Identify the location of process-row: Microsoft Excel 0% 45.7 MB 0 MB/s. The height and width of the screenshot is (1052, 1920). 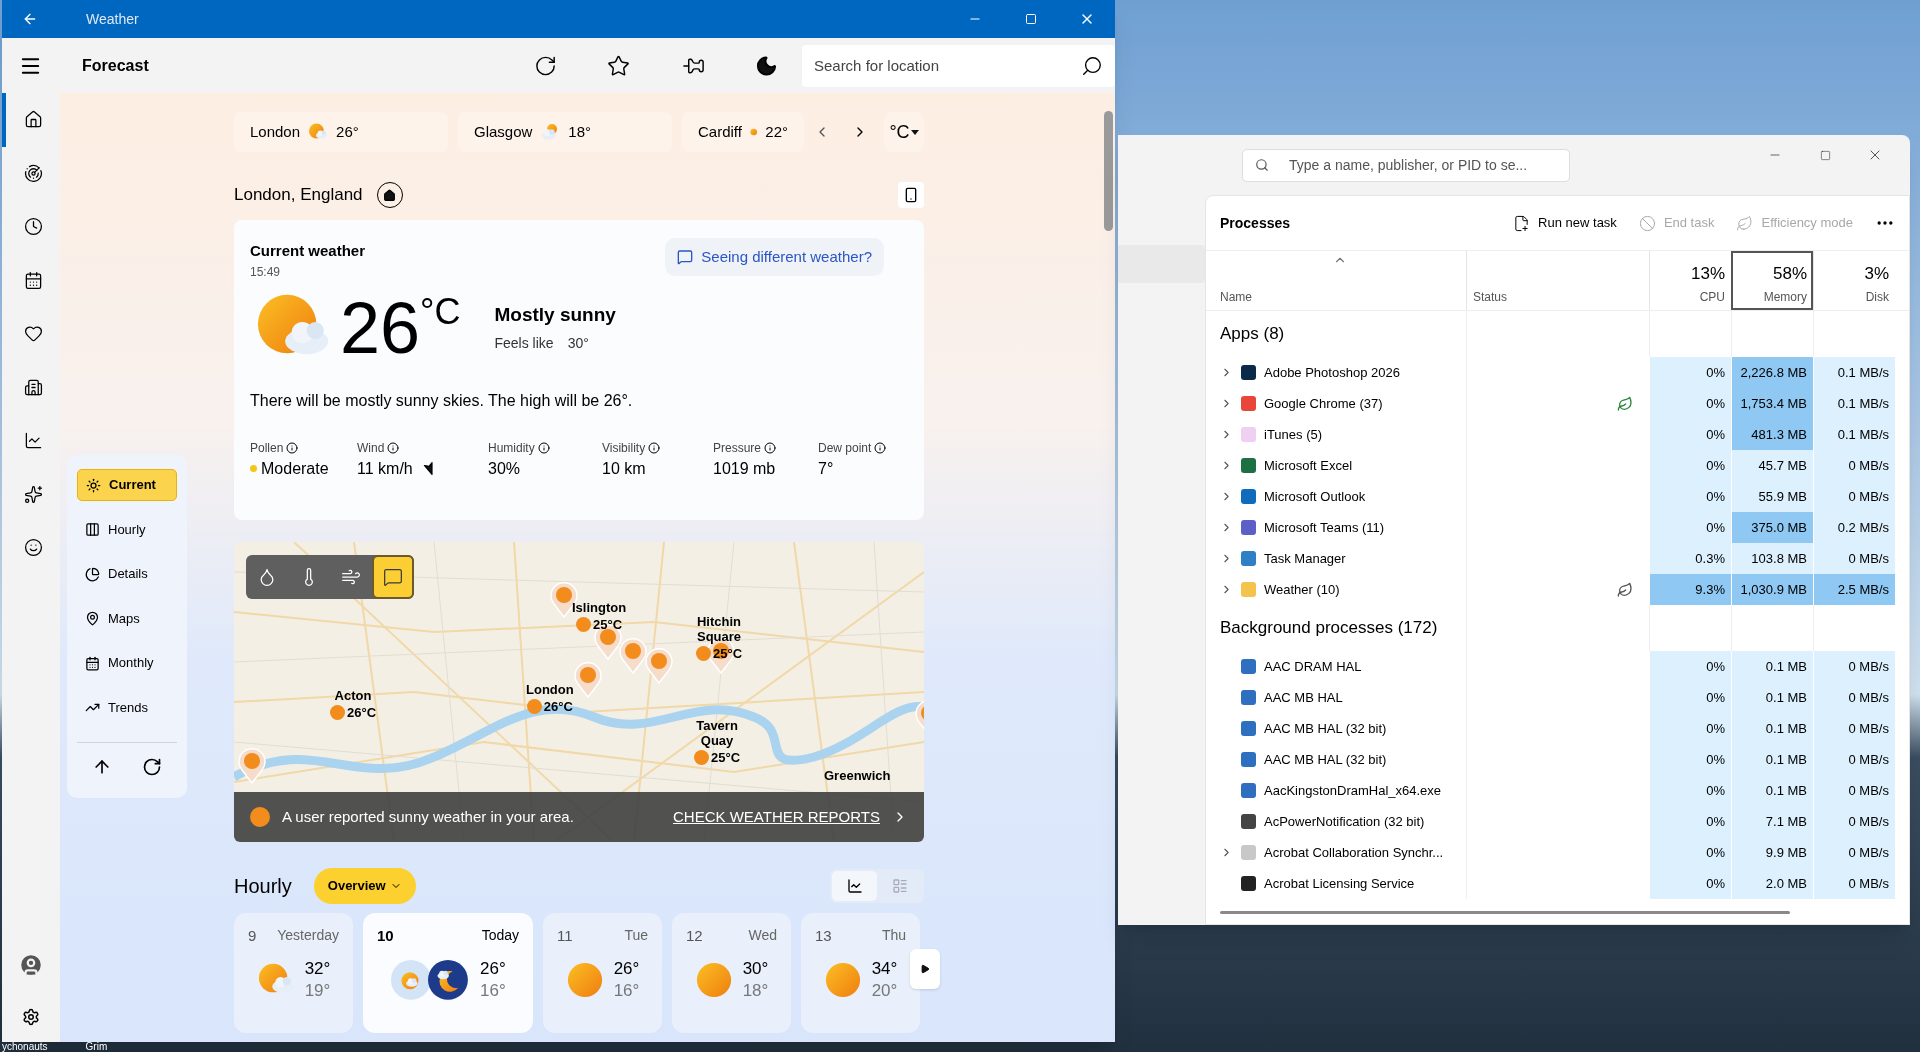
(1557, 465).